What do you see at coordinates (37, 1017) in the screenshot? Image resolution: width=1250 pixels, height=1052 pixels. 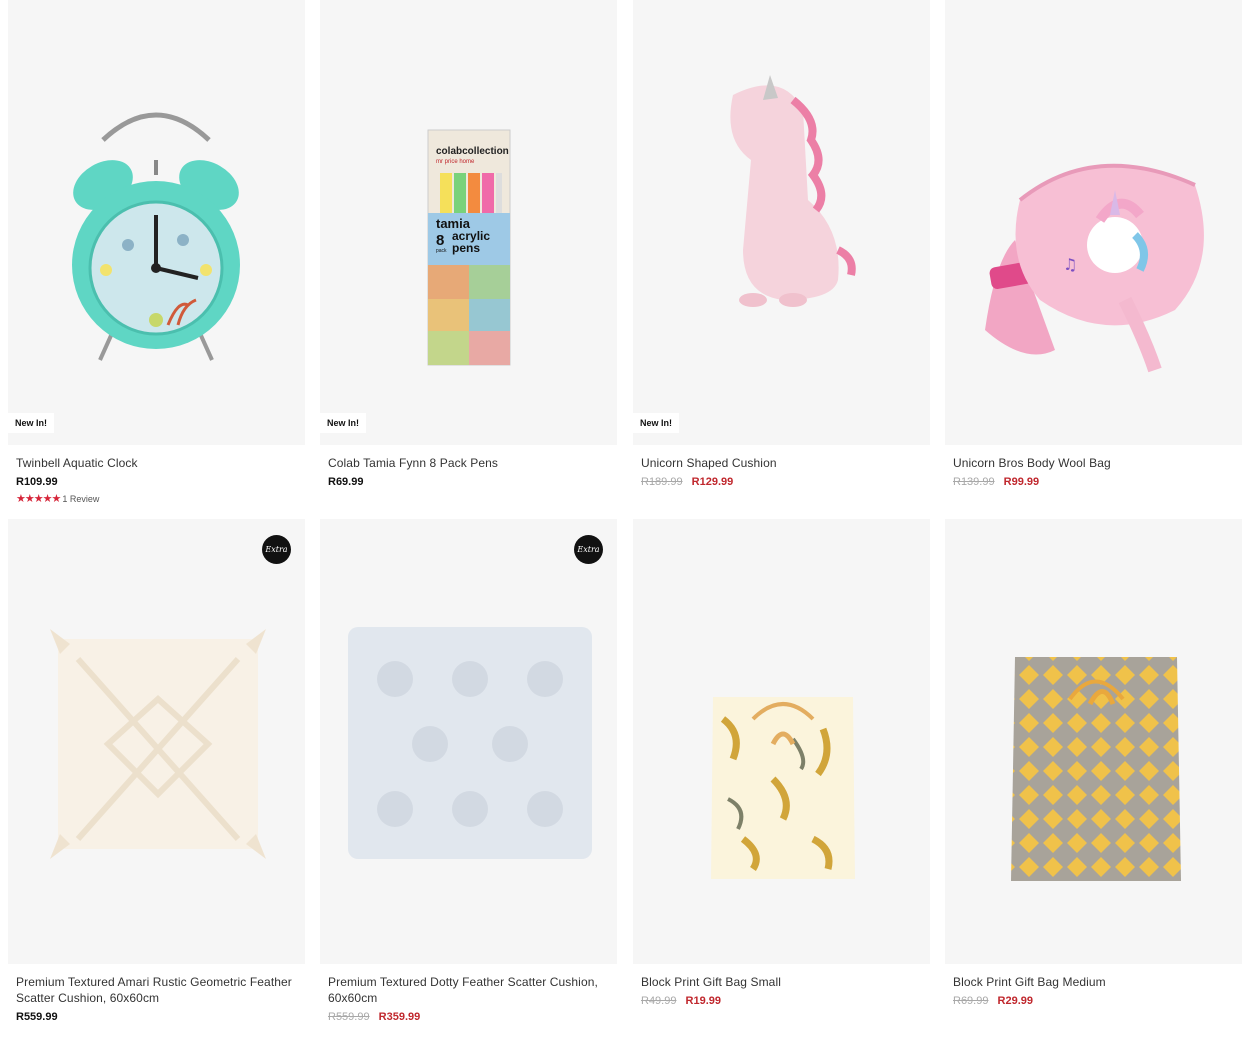 I see `product-price: R559.99` at bounding box center [37, 1017].